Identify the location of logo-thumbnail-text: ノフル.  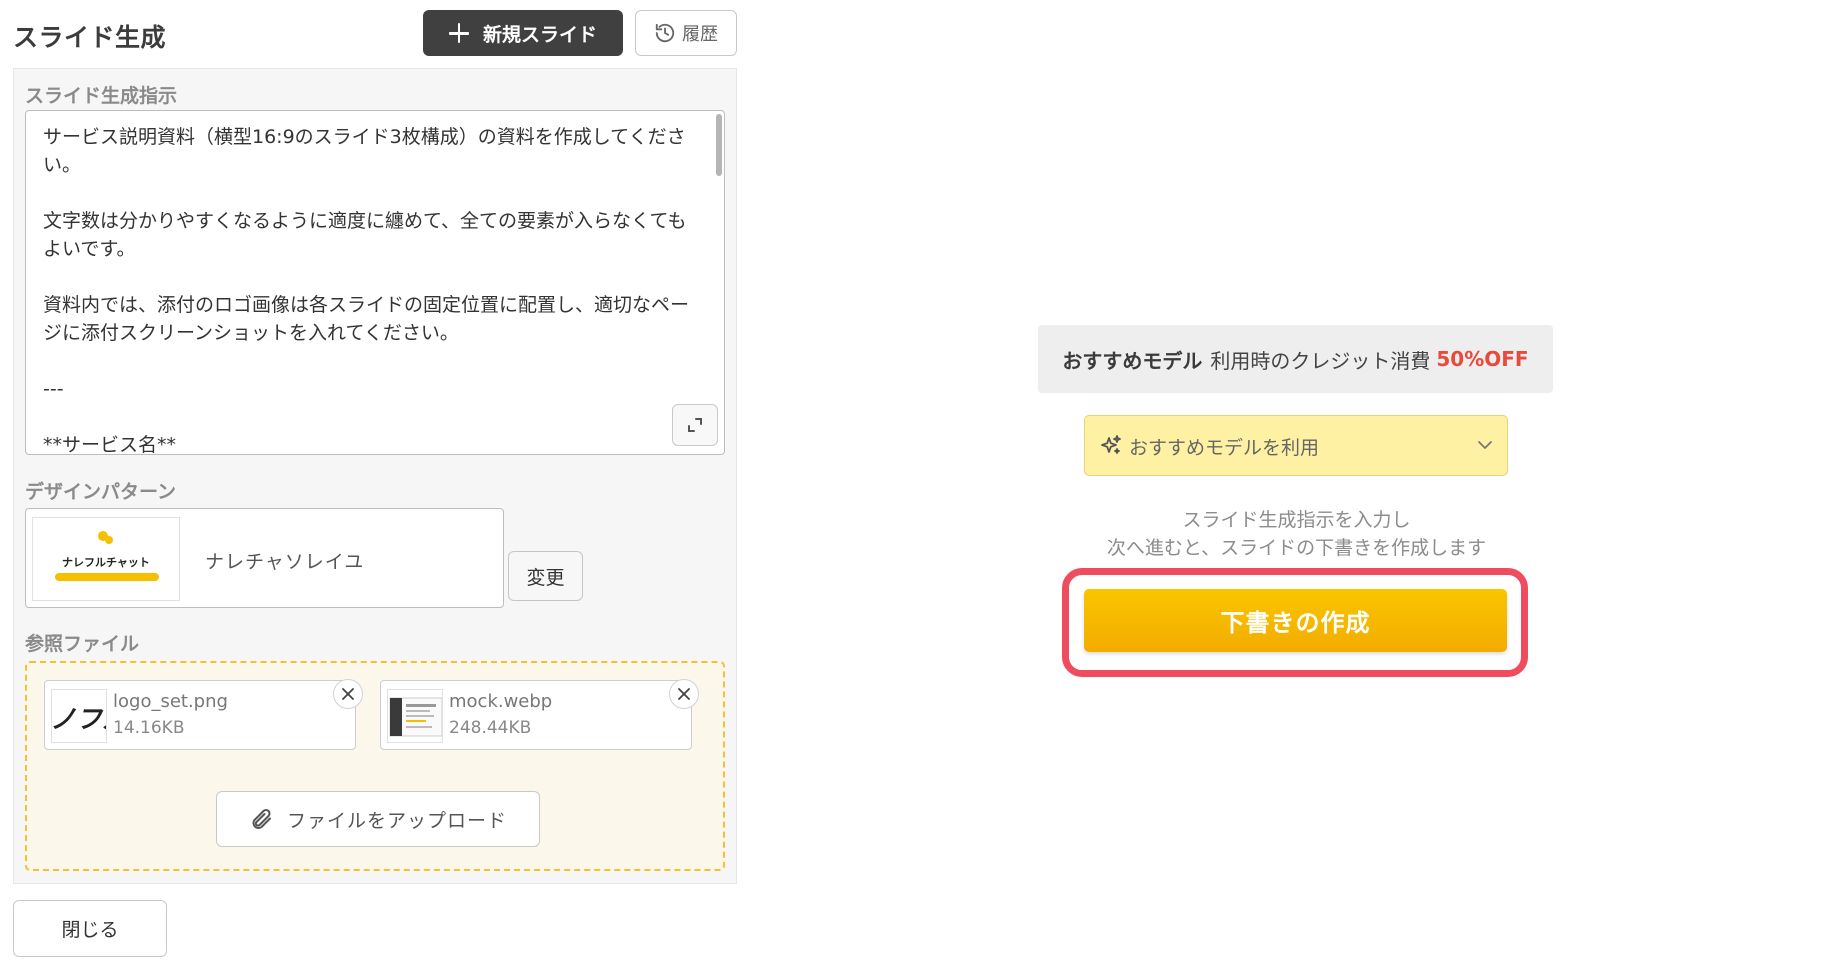
(79, 720).